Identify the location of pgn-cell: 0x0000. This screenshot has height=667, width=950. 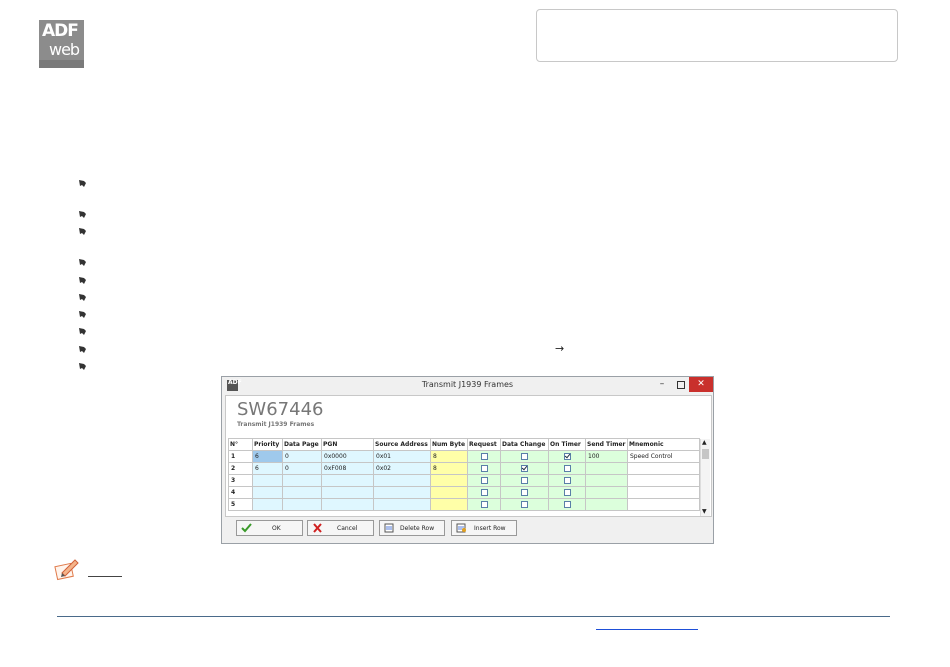
(347, 456).